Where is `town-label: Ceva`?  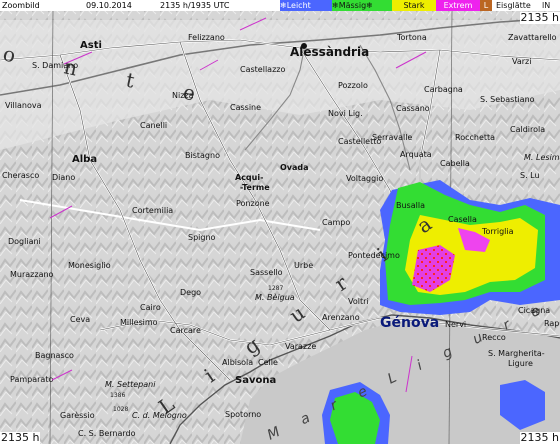
town-label: Ceva is located at coordinates (80, 319).